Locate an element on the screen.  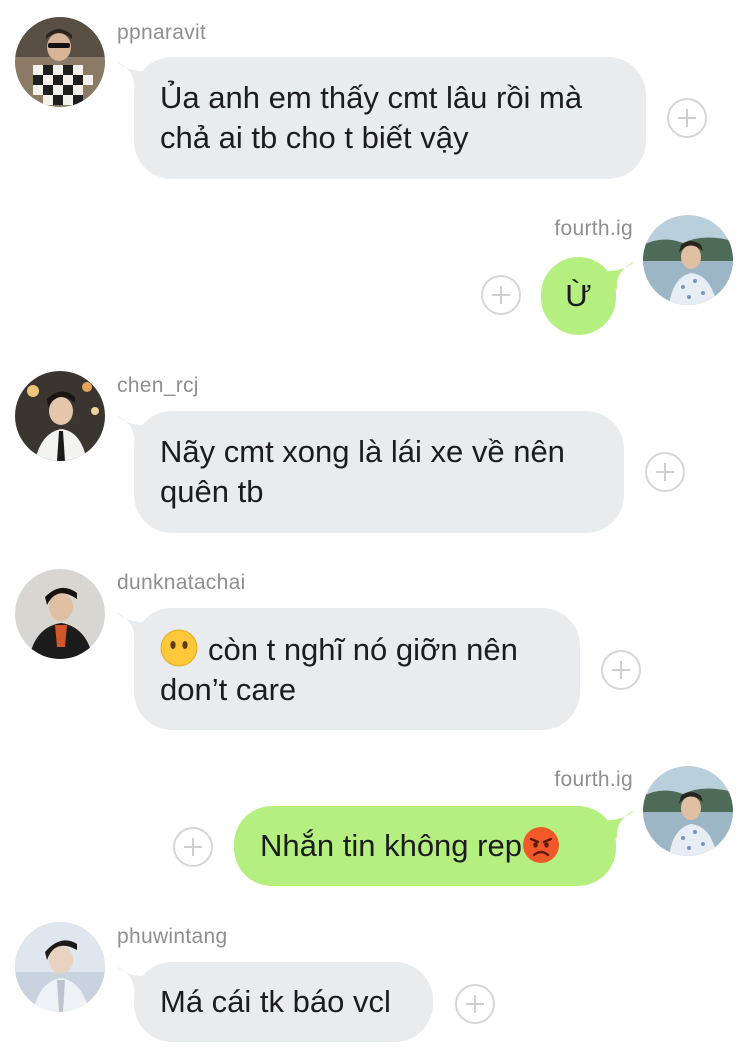
message-text-line: Nhắn tin không rep is located at coordinates (410, 846).